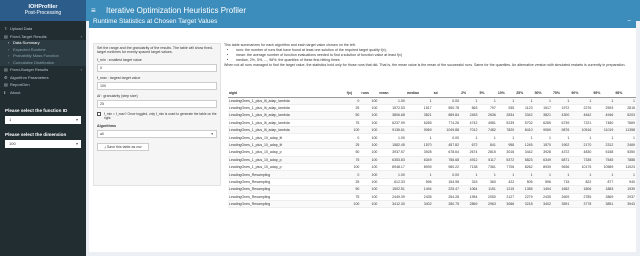  Describe the element at coordinates (561, 94) in the screenshot. I see `column-header: 75%` at that location.